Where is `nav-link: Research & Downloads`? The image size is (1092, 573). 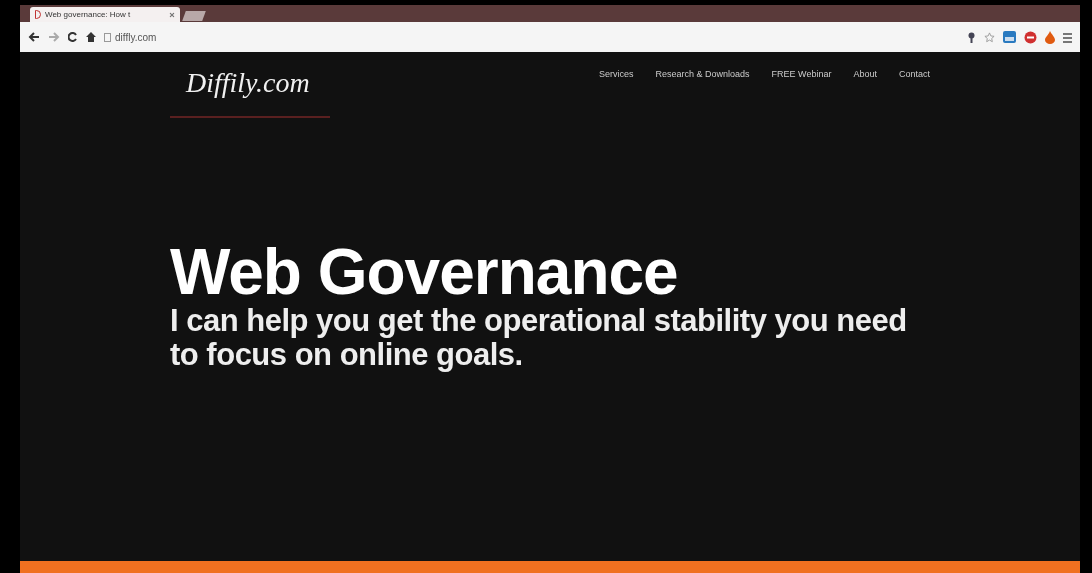 nav-link: Research & Downloads is located at coordinates (702, 75).